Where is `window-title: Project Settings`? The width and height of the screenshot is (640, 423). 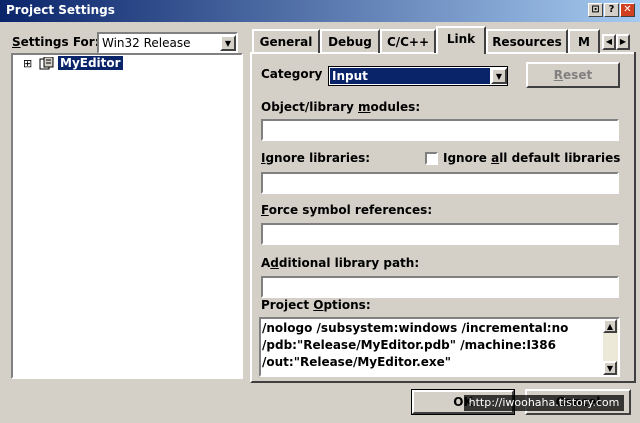
window-title: Project Settings is located at coordinates (60, 10).